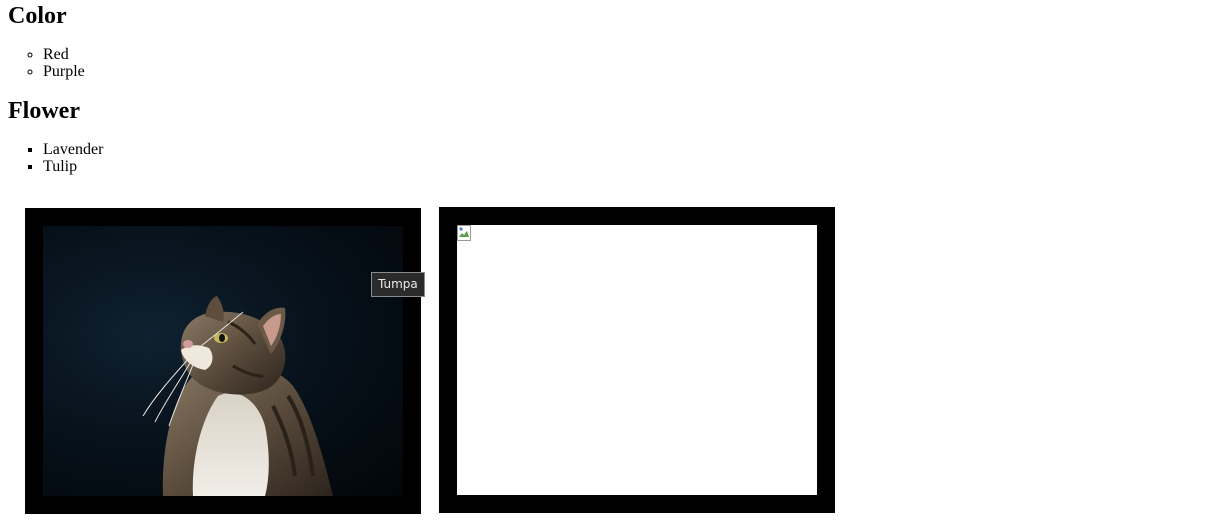  Describe the element at coordinates (464, 233) in the screenshot. I see `broken-image-icon` at that location.